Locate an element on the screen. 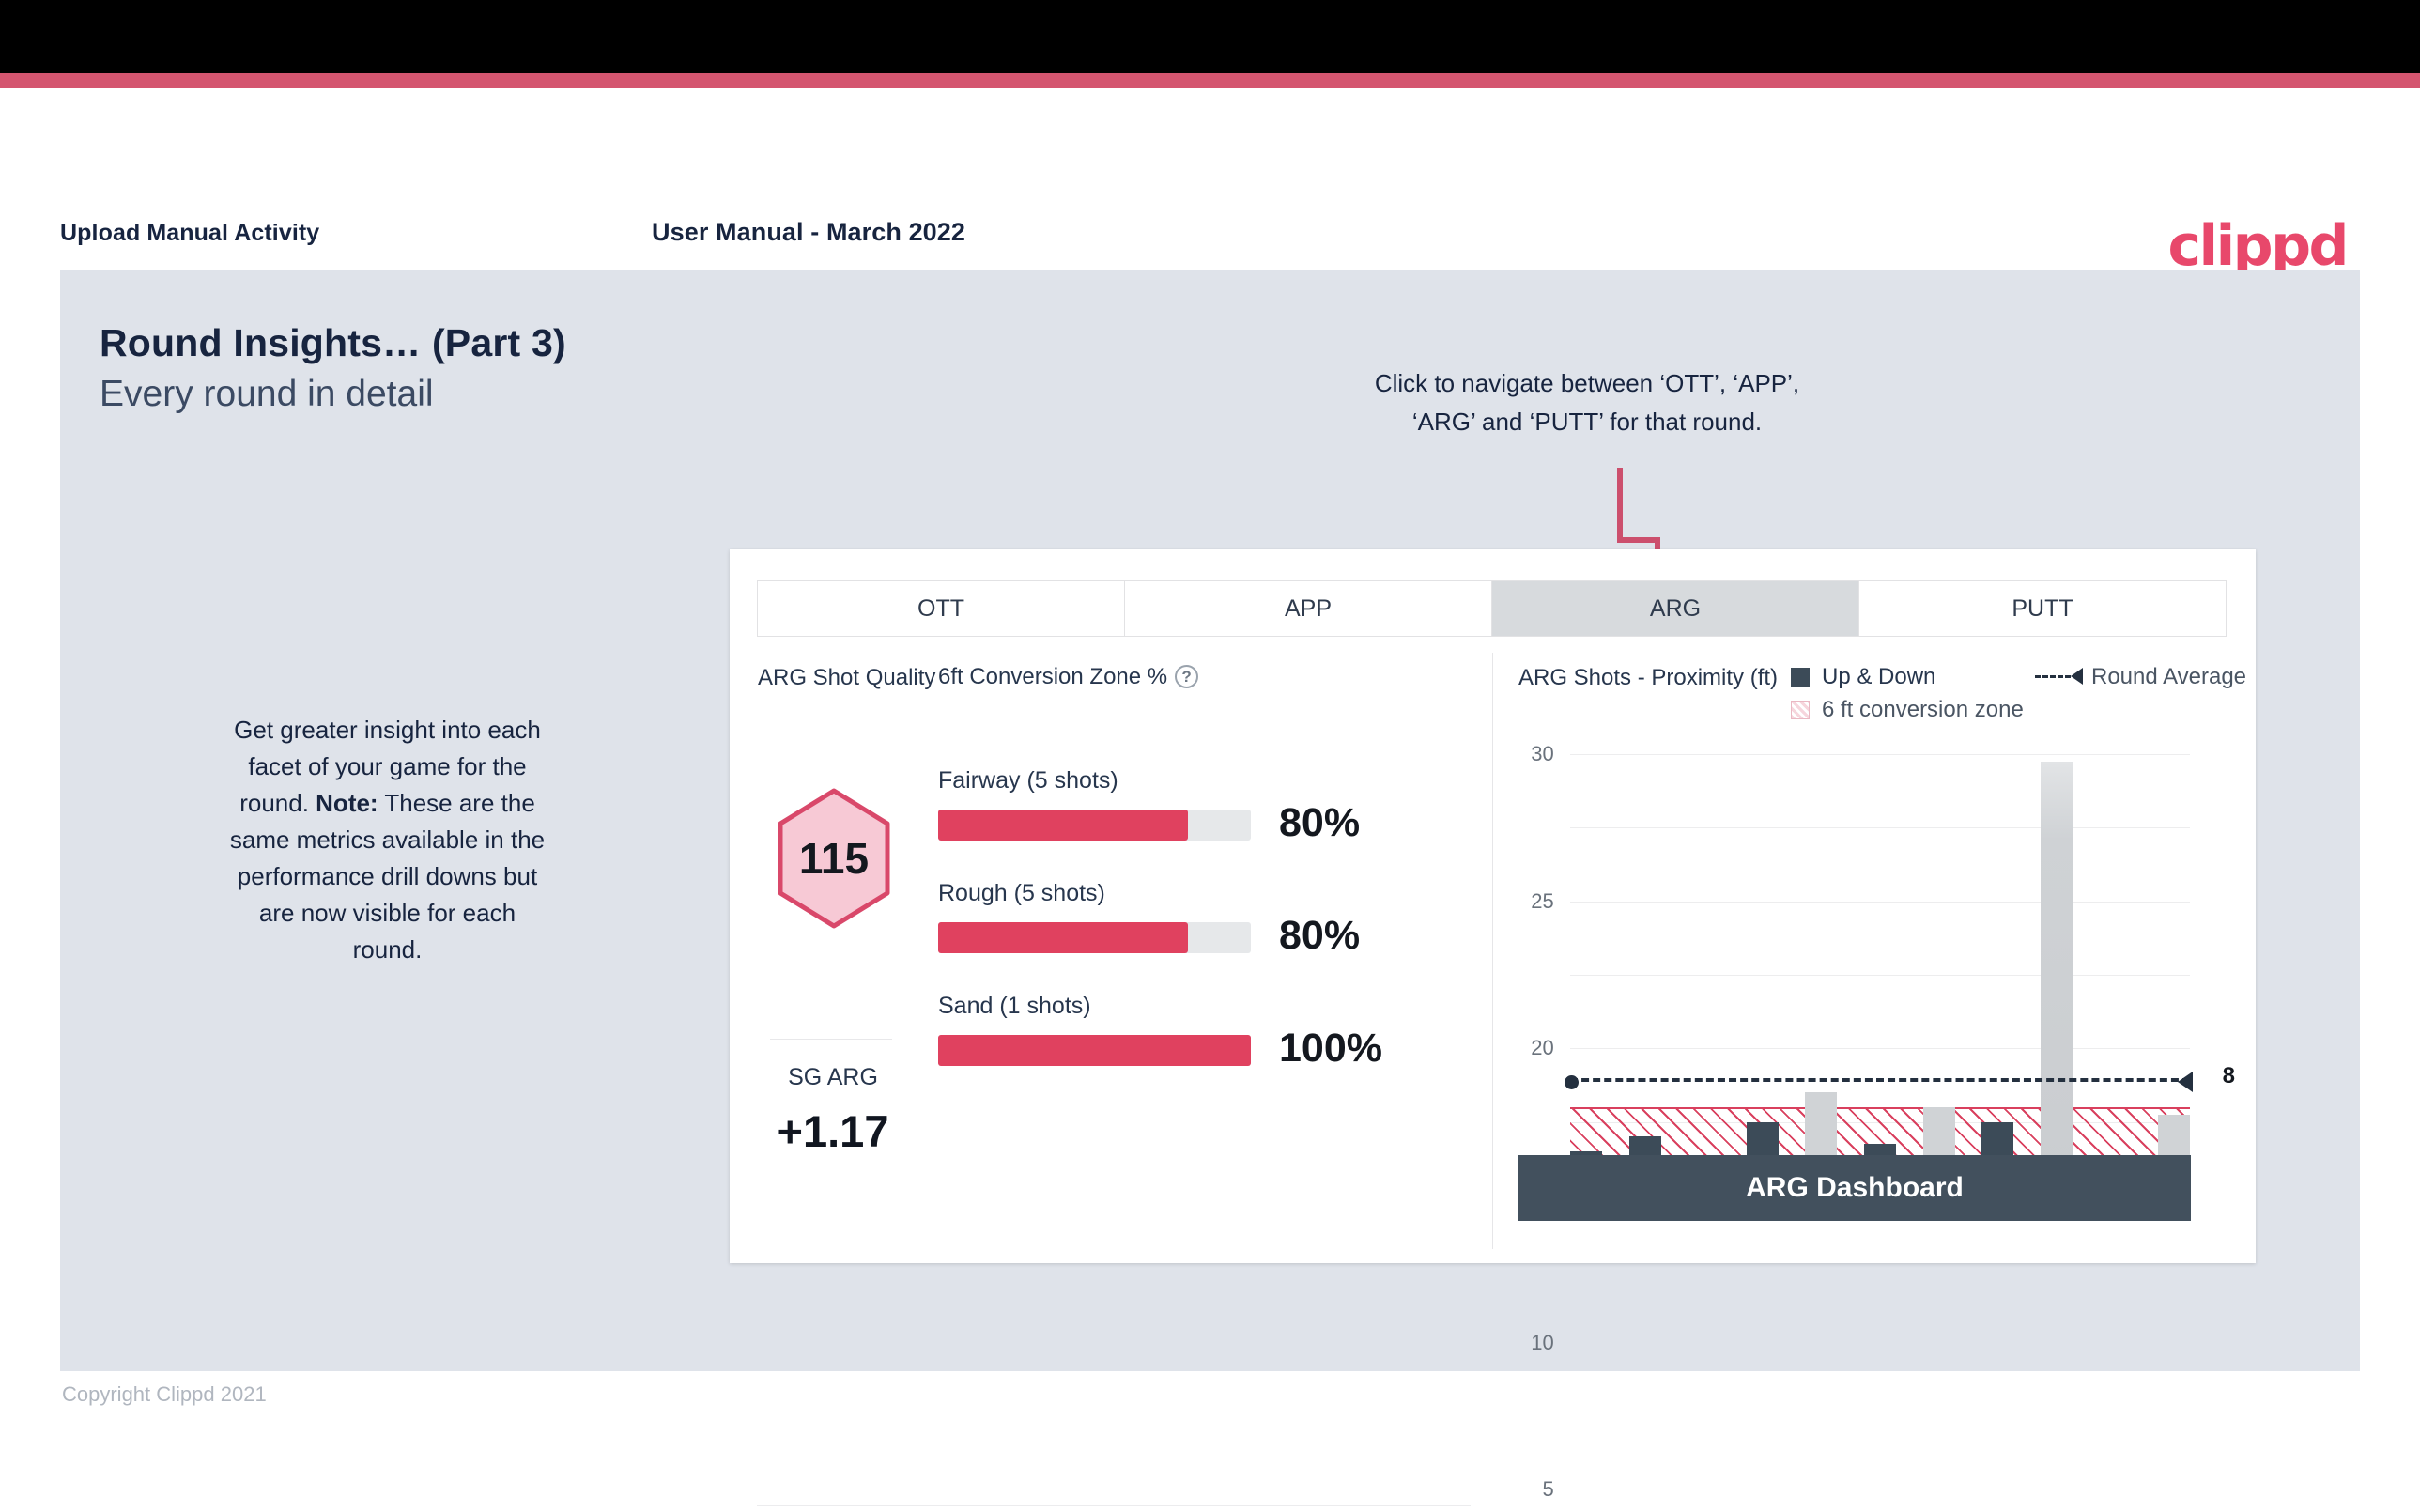 Image resolution: width=2420 pixels, height=1512 pixels. page-title: Round Insights… (Part 3) is located at coordinates (333, 342).